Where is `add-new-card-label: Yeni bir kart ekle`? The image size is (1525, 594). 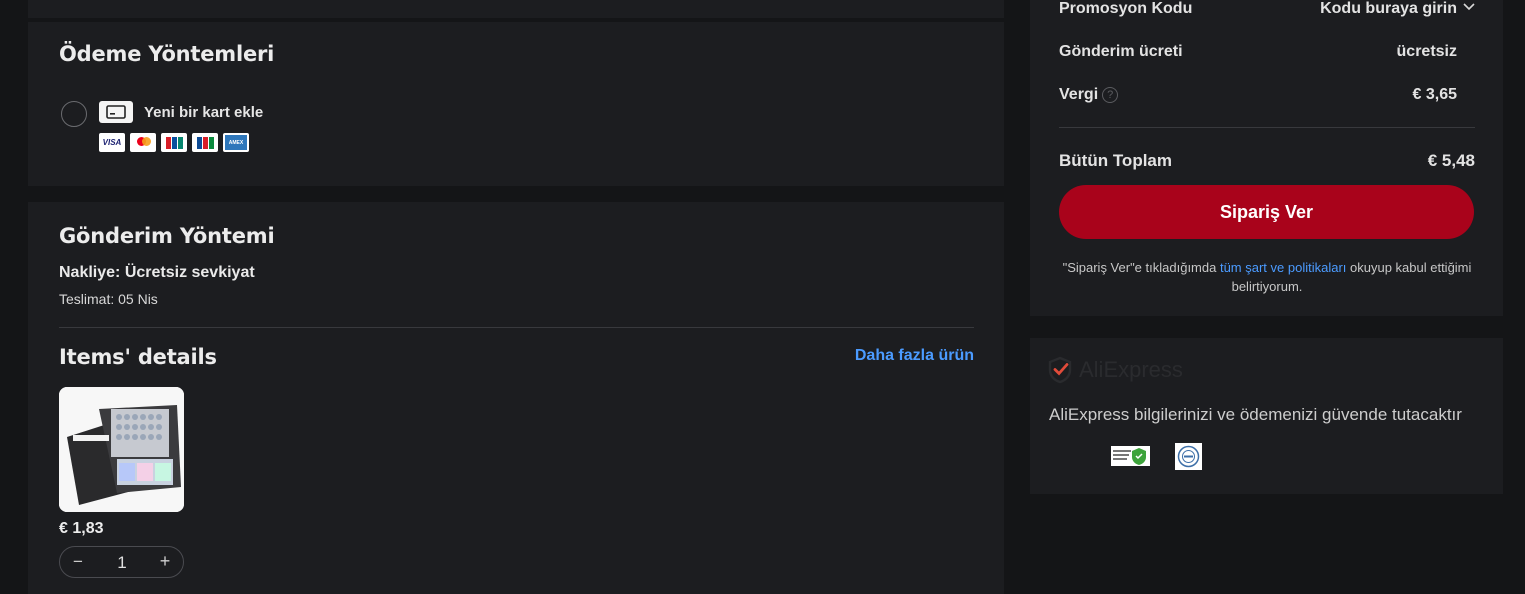 add-new-card-label: Yeni bir kart ekle is located at coordinates (203, 112).